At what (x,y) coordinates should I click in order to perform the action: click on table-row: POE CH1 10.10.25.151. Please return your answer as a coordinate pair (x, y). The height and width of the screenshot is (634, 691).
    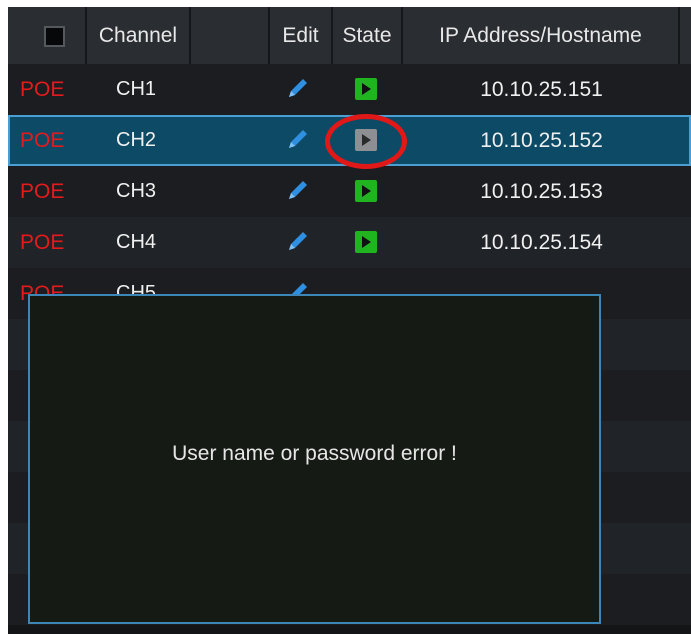
    Looking at the image, I should click on (349, 89).